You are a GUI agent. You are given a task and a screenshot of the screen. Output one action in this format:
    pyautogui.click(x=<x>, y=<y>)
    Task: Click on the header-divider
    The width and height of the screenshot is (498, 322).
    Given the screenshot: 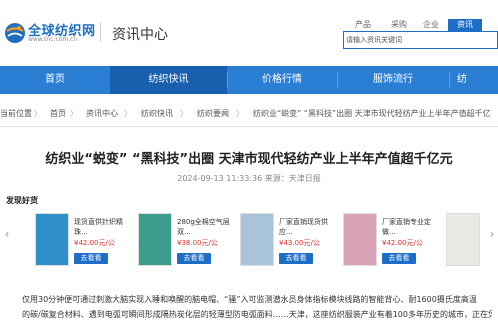 What is the action you would take?
    pyautogui.click(x=100, y=32)
    